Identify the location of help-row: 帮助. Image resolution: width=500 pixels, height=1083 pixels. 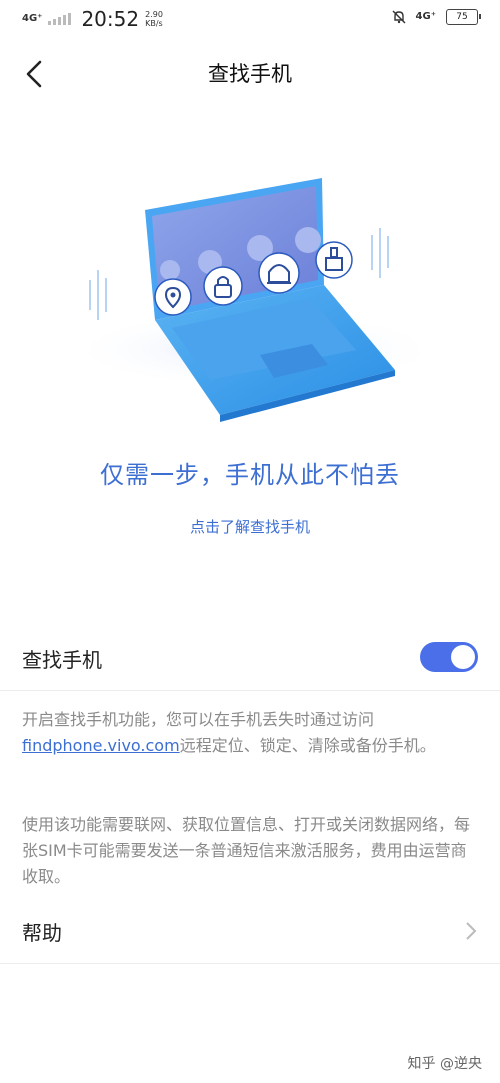
(250, 931).